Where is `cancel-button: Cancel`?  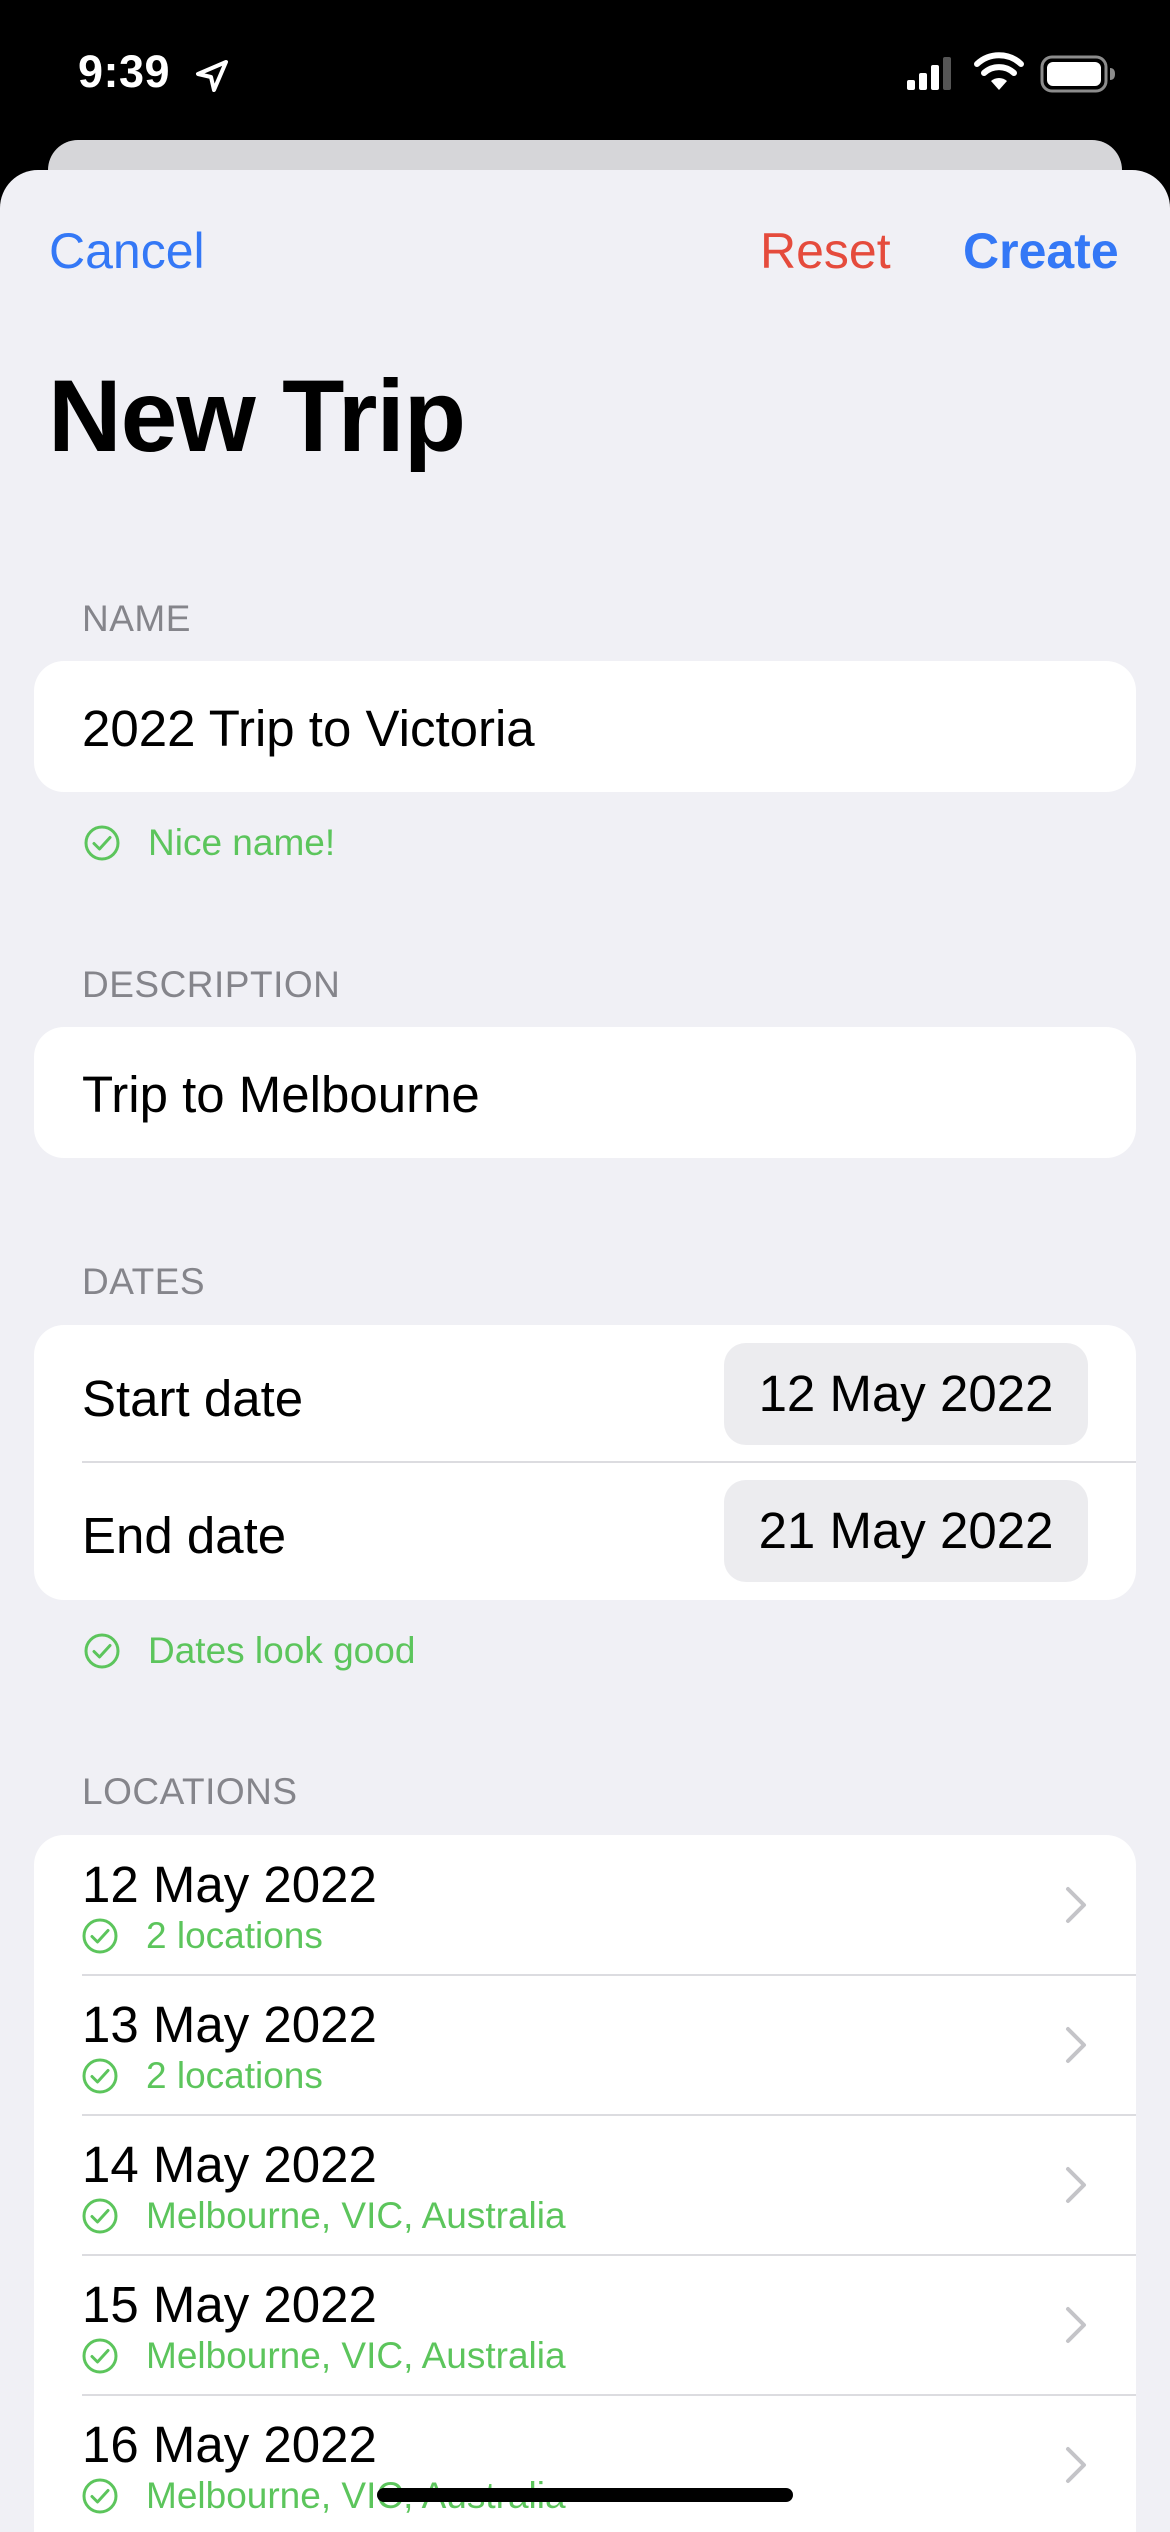
cancel-button: Cancel is located at coordinates (127, 251).